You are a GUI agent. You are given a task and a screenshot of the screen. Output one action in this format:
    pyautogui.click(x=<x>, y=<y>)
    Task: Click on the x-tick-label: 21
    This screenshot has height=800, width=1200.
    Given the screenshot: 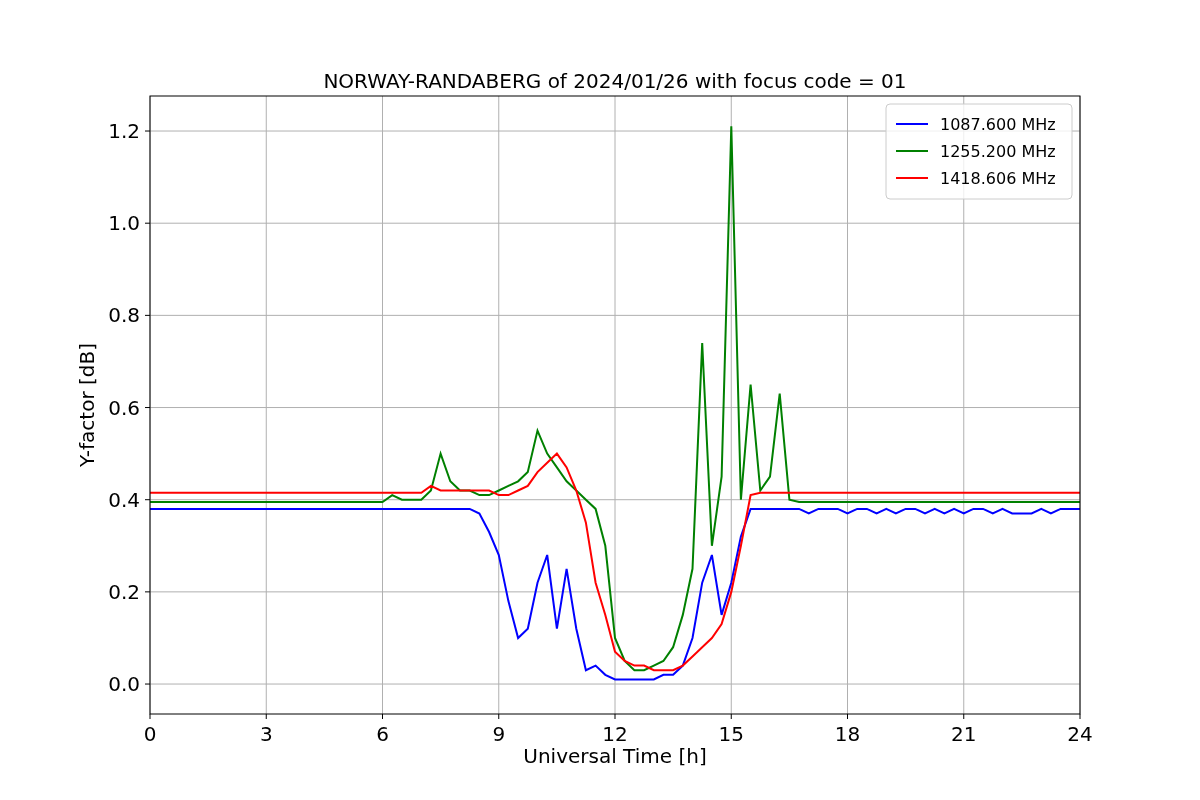 What is the action you would take?
    pyautogui.click(x=964, y=734)
    